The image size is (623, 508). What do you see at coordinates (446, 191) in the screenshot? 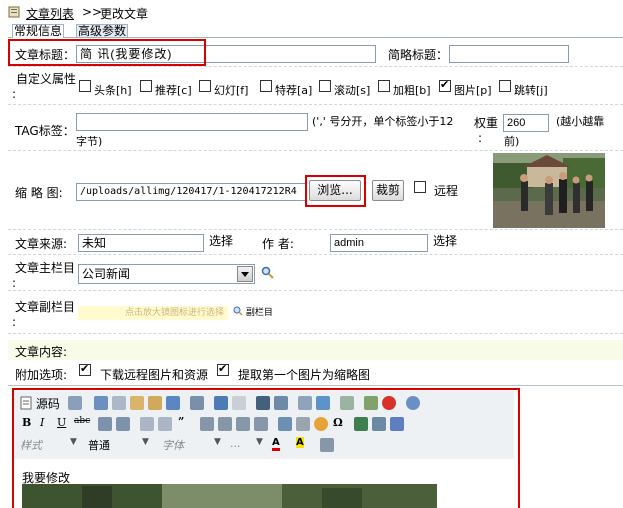
I see `remote-label: 远程` at bounding box center [446, 191].